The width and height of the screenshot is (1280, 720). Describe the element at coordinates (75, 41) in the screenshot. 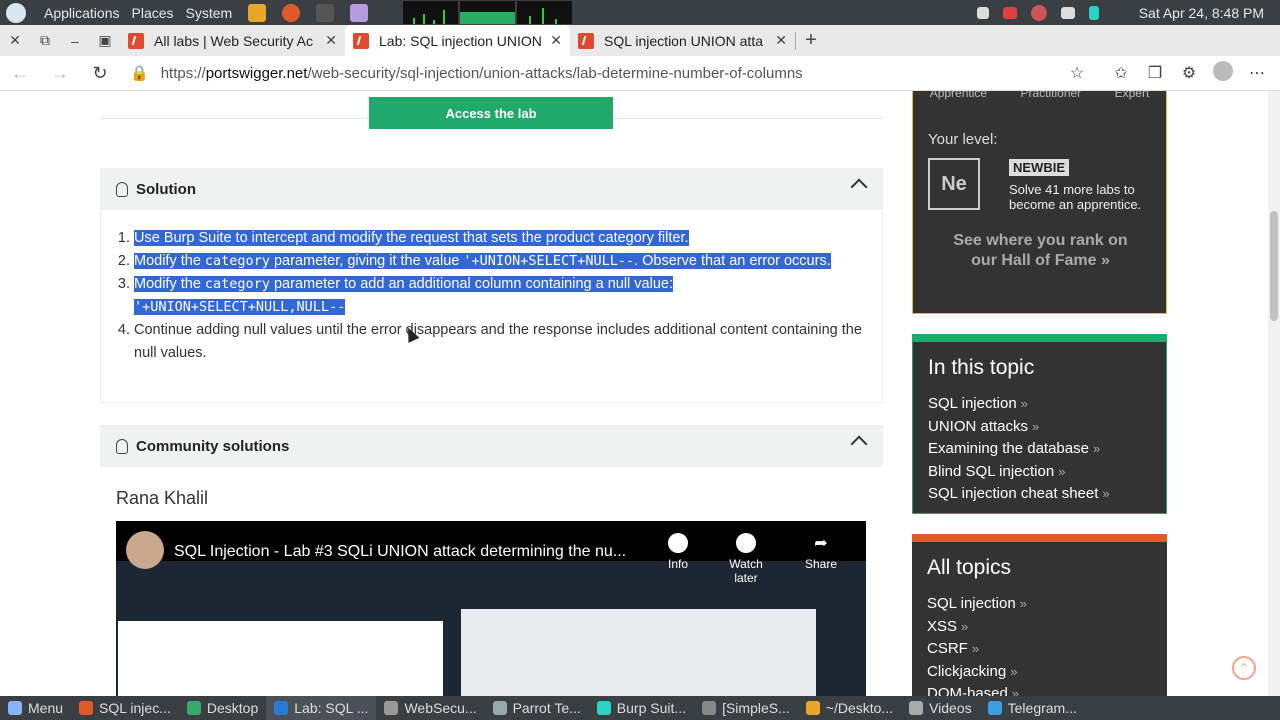

I see `window-minimize-icon: –` at that location.